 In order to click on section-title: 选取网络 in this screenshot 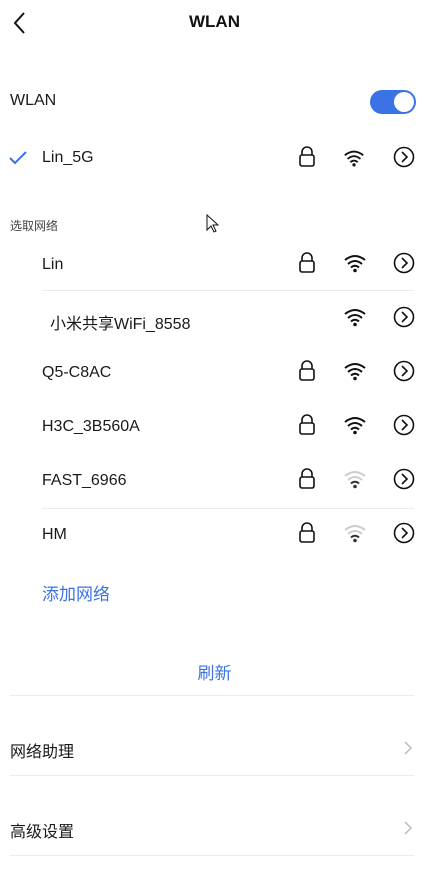, I will do `click(34, 226)`.